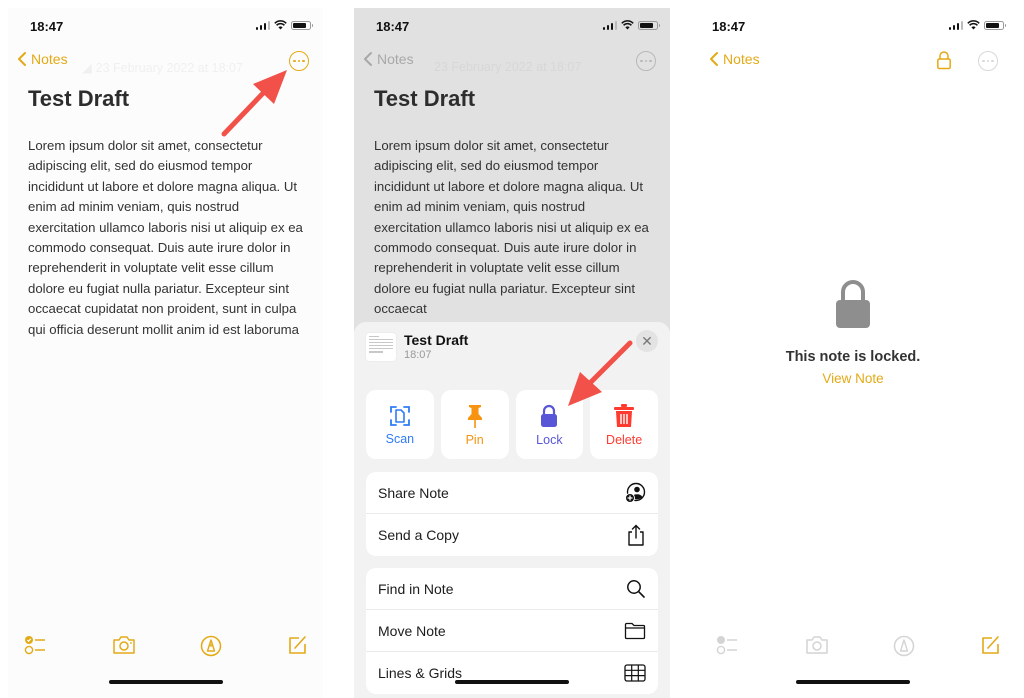 This screenshot has height=698, width=1024. What do you see at coordinates (853, 304) in the screenshot?
I see `padlock-icon` at bounding box center [853, 304].